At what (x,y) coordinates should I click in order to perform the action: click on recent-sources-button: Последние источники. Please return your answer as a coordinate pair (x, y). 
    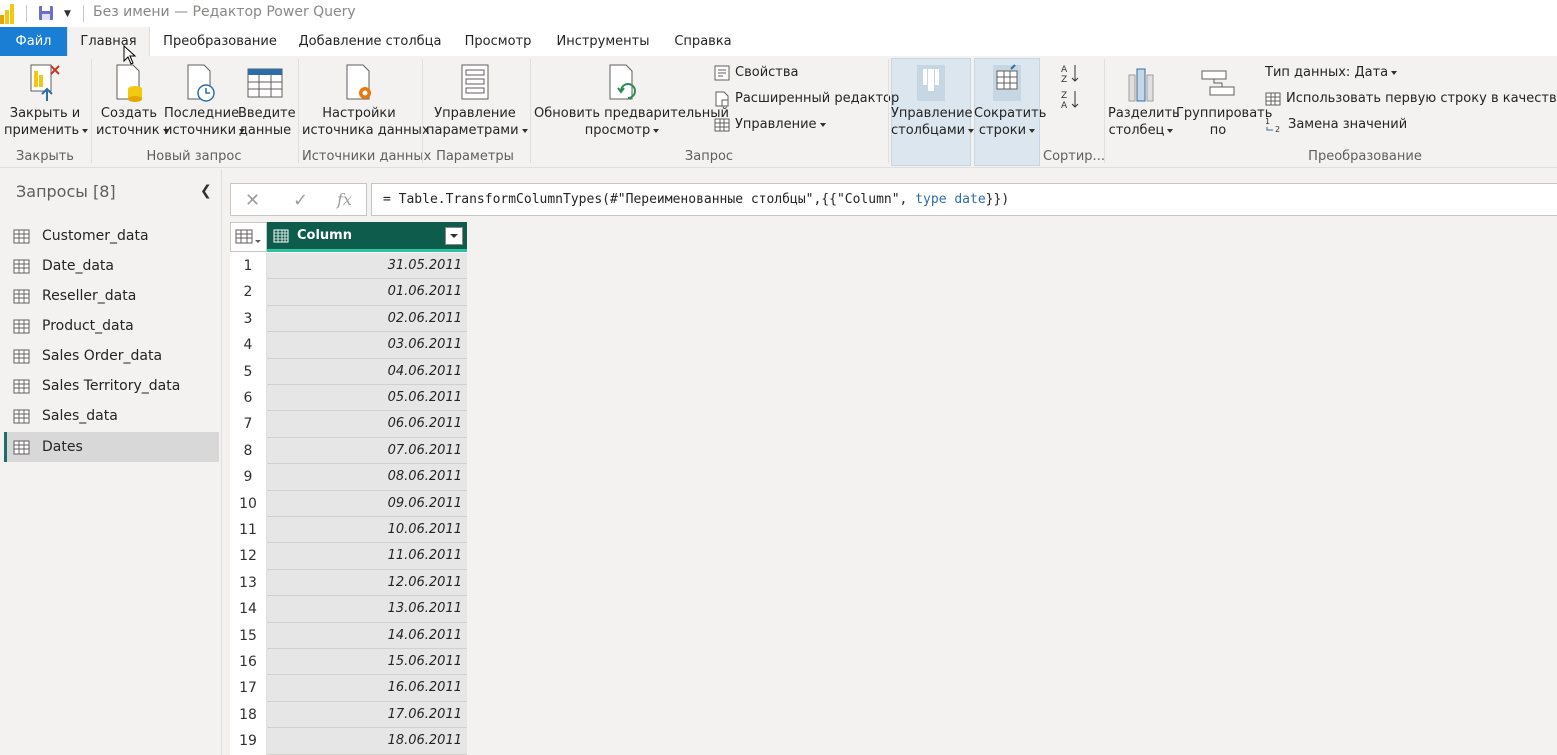
    Looking at the image, I should click on (205, 101).